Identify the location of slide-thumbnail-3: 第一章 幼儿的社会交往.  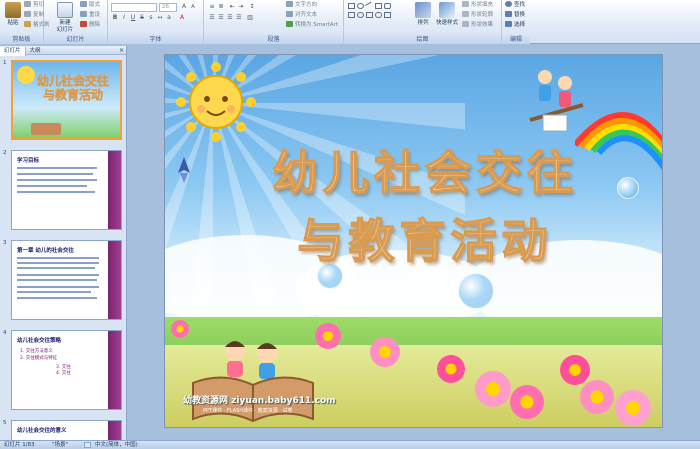
(66, 280).